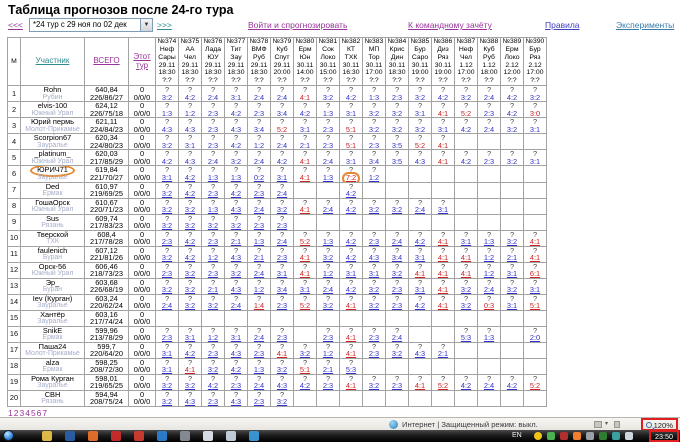 The image size is (680, 442). Describe the element at coordinates (297, 25) in the screenshot. I see `login-and-forecast-link: Войти и спрогнозировать` at that location.